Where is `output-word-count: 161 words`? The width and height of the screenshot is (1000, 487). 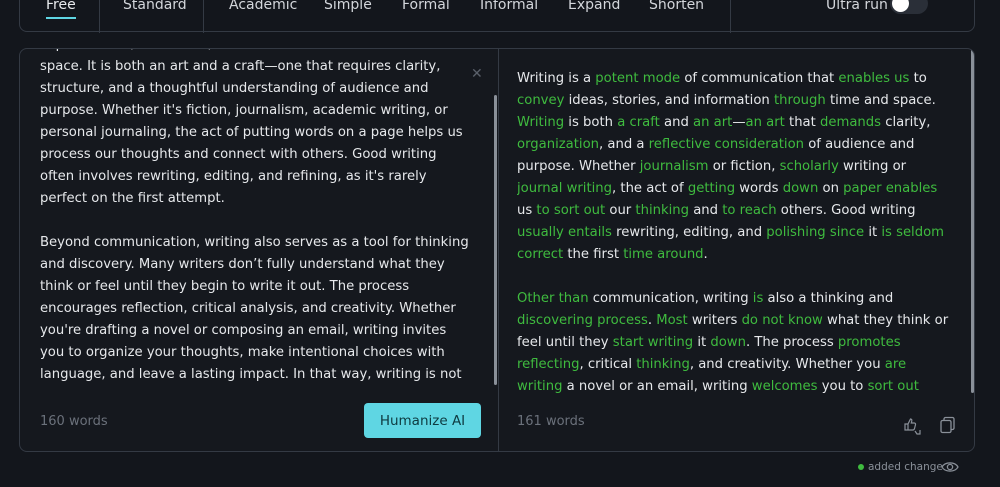
output-word-count: 161 words is located at coordinates (551, 421).